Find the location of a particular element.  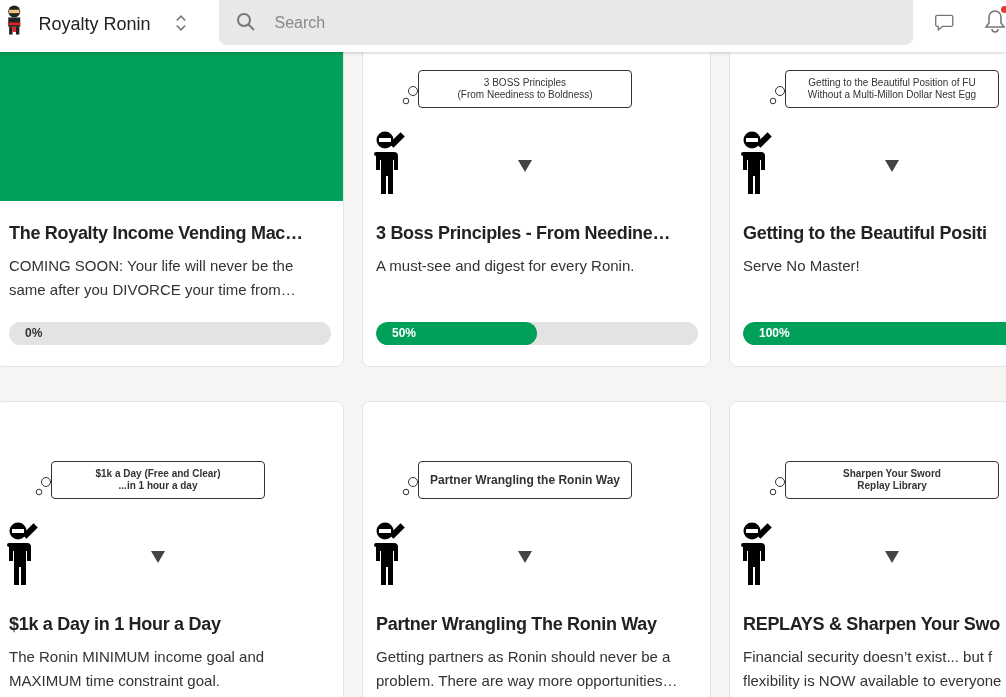

card-description: Financial security doesn’t exist... but f flexibility is NOW available to everyone is located at coordinates (873, 669).